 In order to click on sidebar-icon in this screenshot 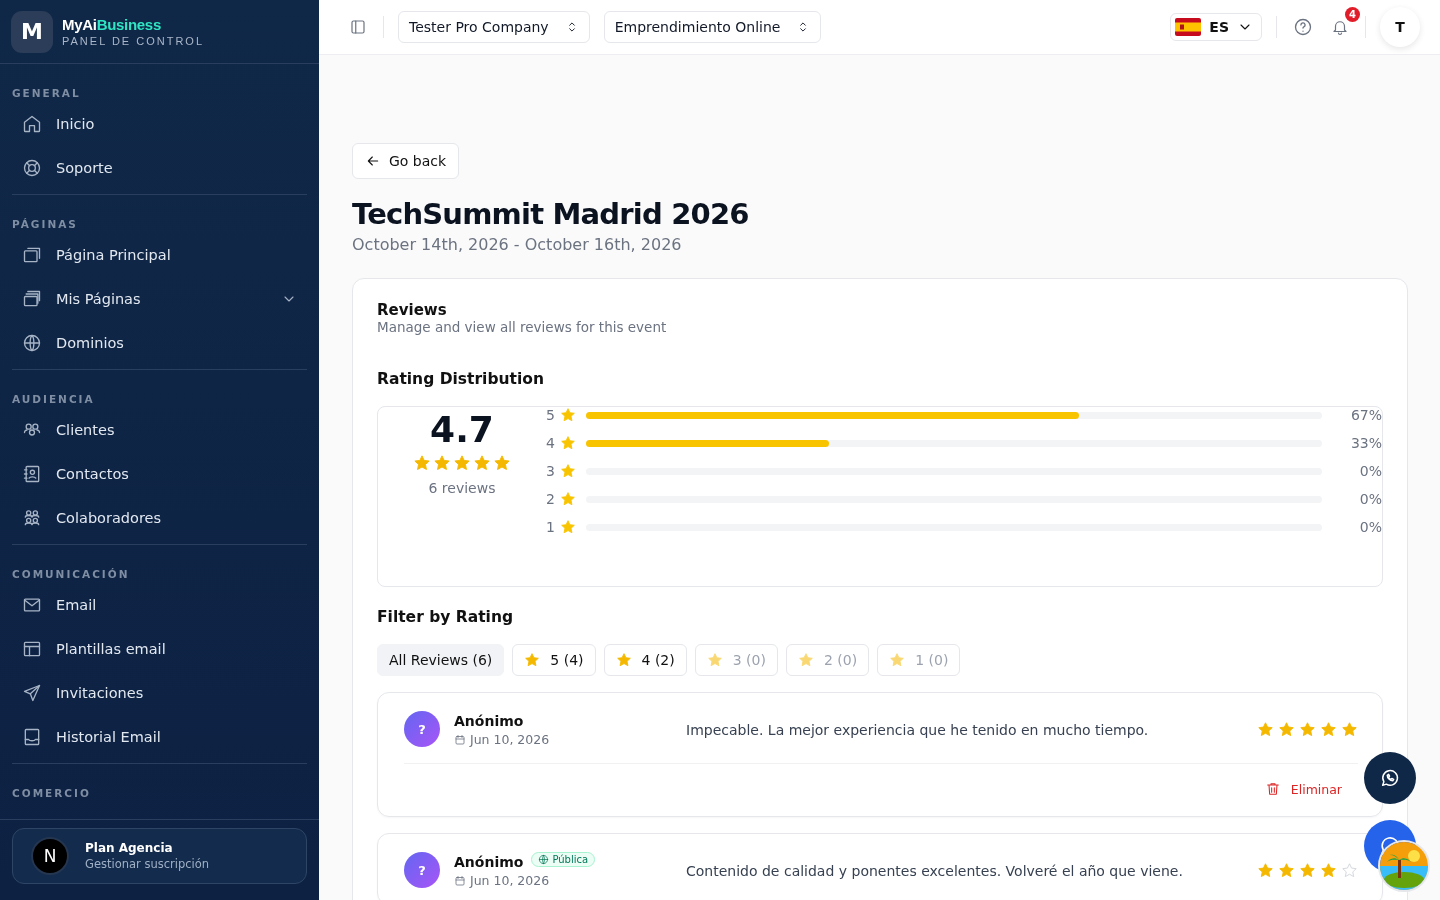, I will do `click(358, 27)`.